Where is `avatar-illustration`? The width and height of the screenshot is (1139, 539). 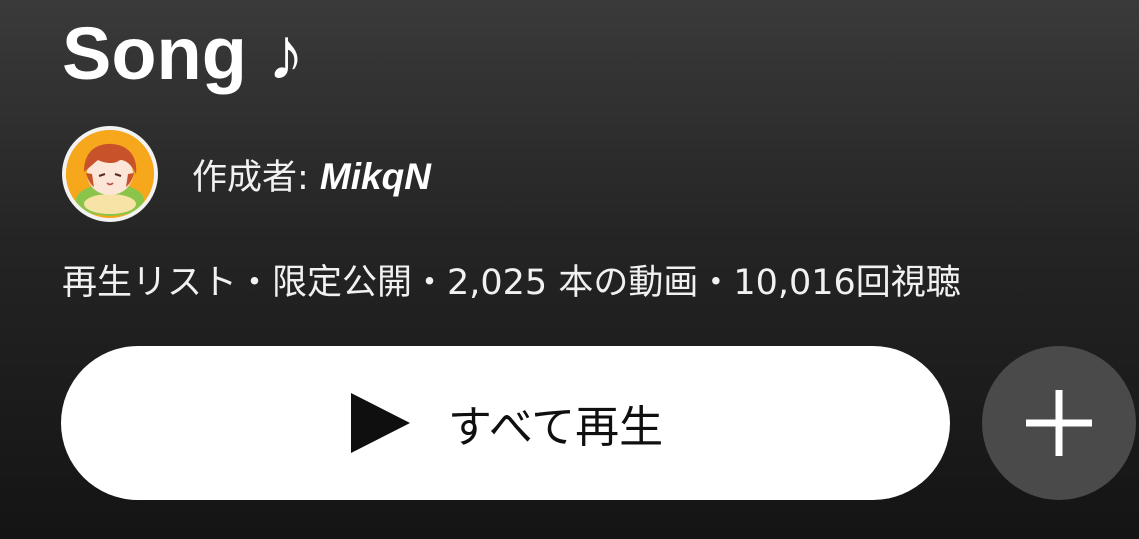
avatar-illustration is located at coordinates (110, 174).